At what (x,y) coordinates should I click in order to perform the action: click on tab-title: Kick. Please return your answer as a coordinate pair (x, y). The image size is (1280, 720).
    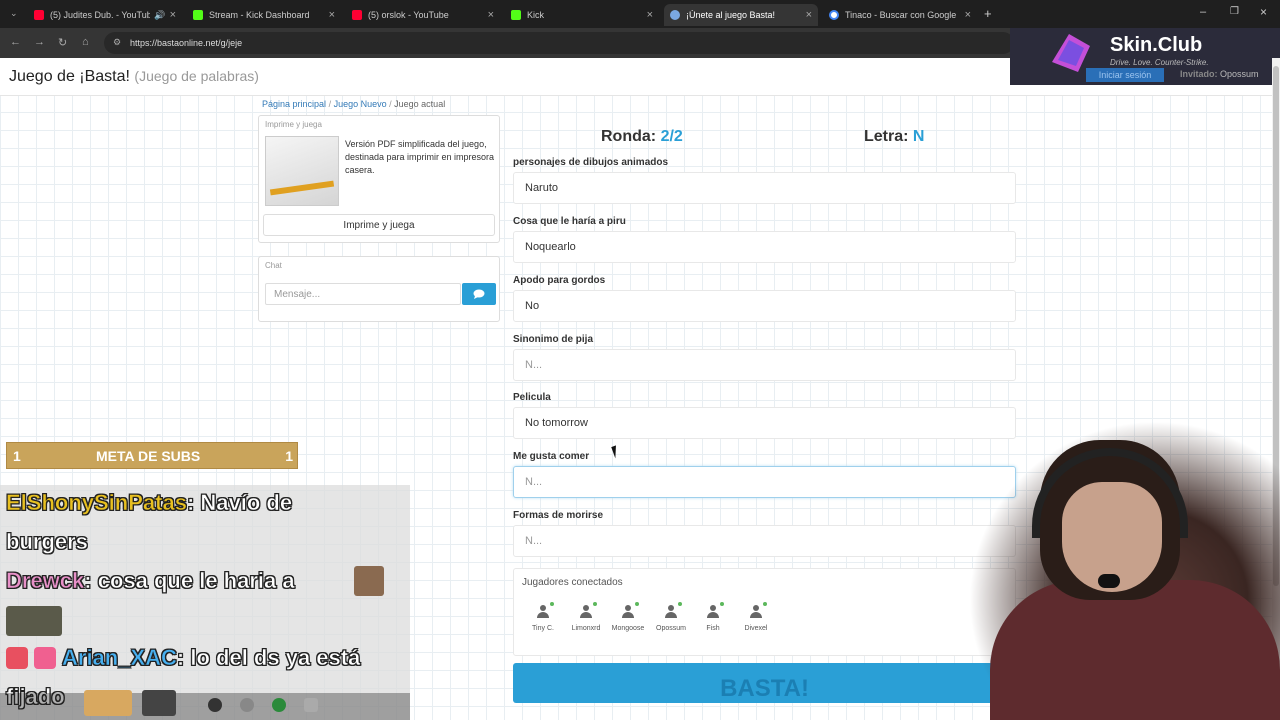
    Looking at the image, I should click on (536, 15).